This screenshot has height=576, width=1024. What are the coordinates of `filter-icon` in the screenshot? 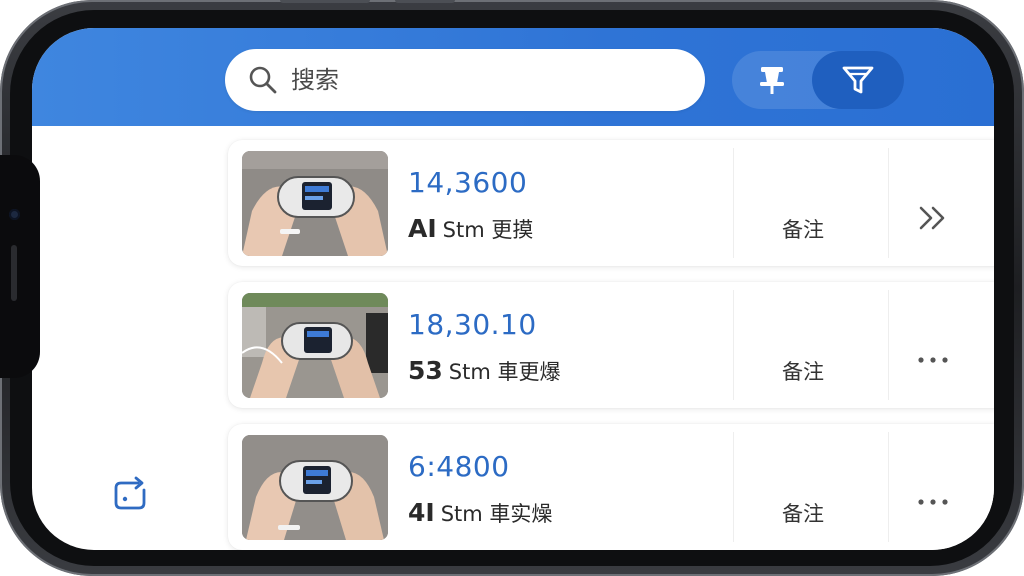 It's located at (858, 80).